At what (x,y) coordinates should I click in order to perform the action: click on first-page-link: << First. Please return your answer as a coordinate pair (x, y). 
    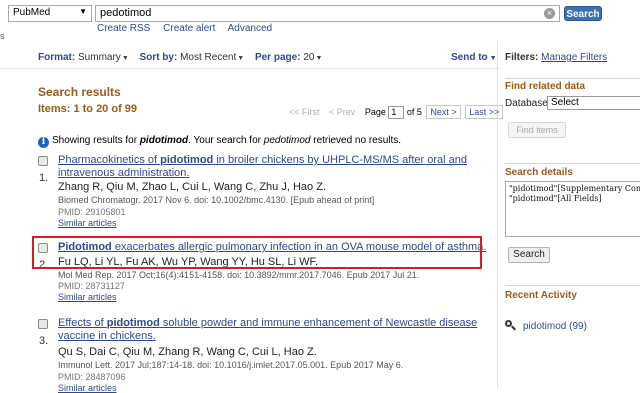
    Looking at the image, I should click on (304, 112).